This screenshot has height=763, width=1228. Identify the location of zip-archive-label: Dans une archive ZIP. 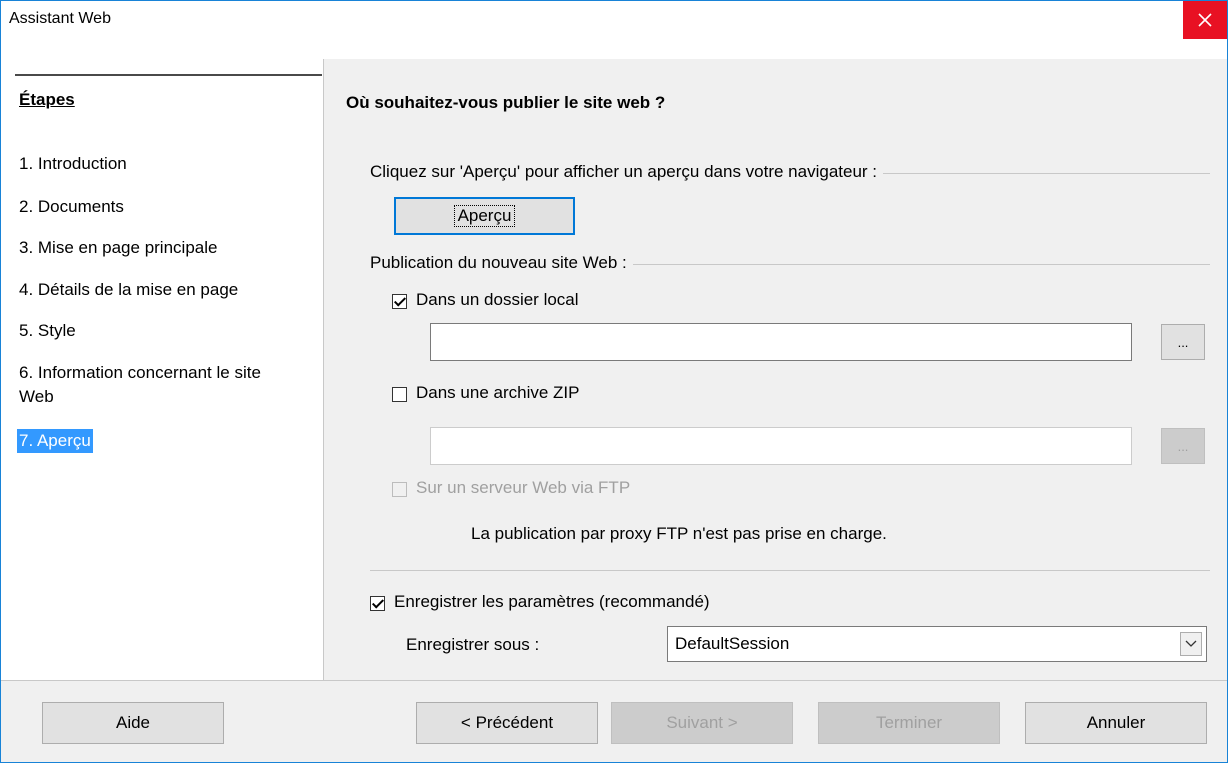
(497, 393).